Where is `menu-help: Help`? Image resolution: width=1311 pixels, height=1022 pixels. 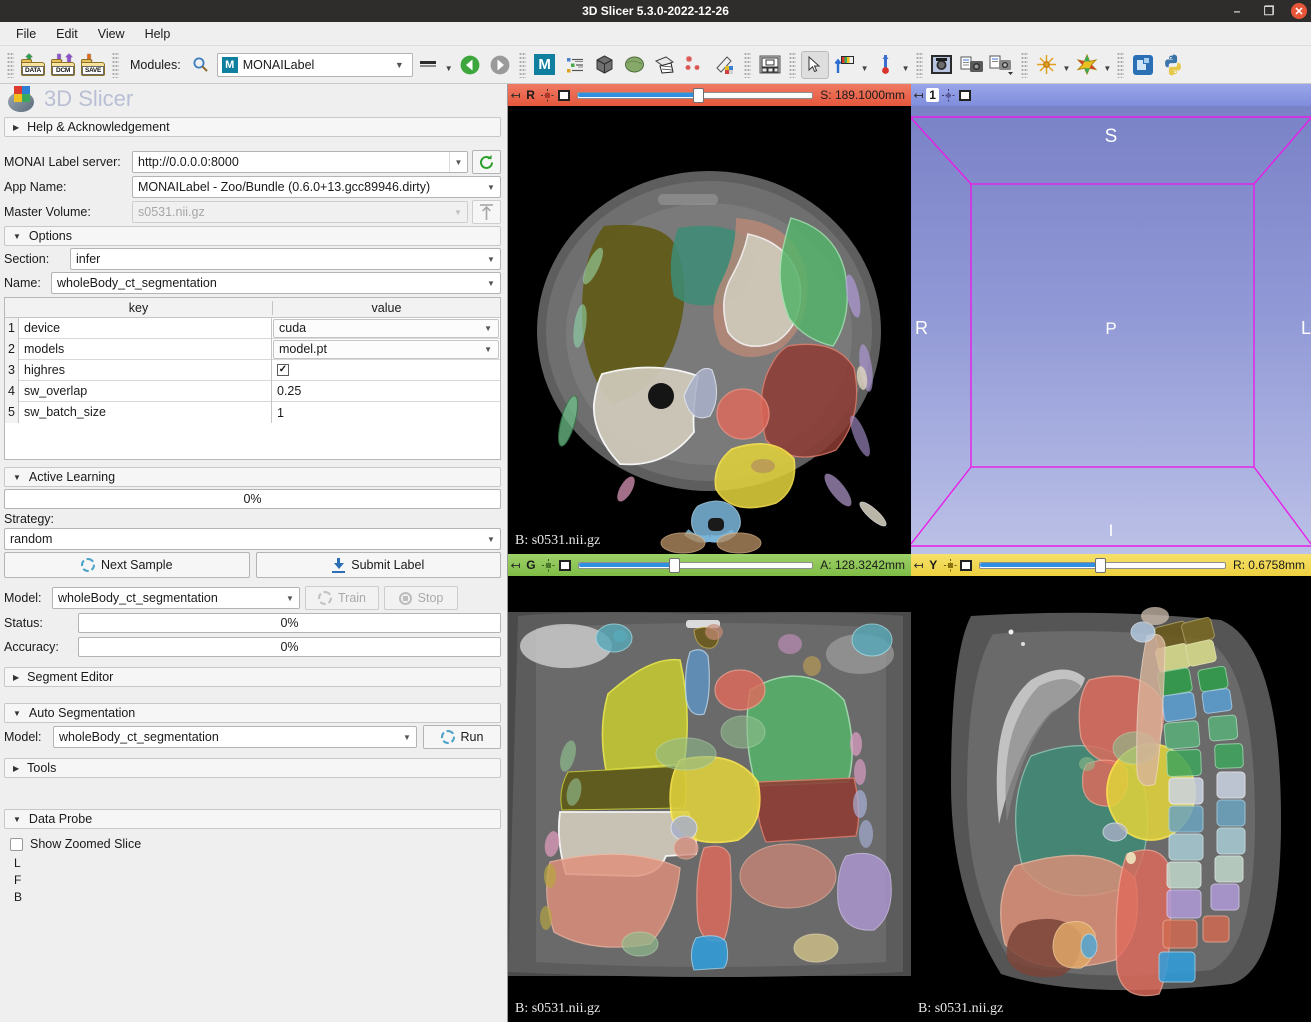 menu-help: Help is located at coordinates (158, 34).